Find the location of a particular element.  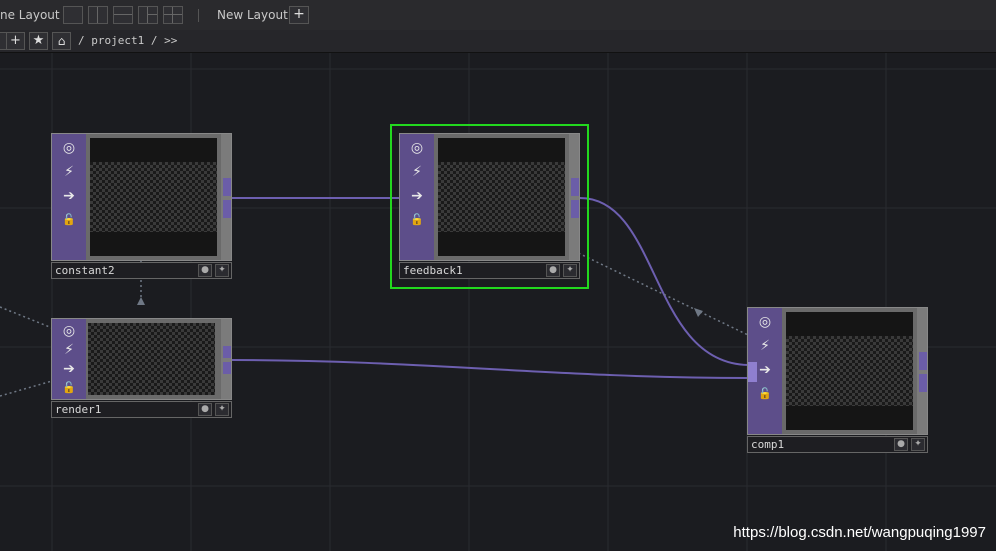

node-name-comp1: comp1 is located at coordinates (767, 444).